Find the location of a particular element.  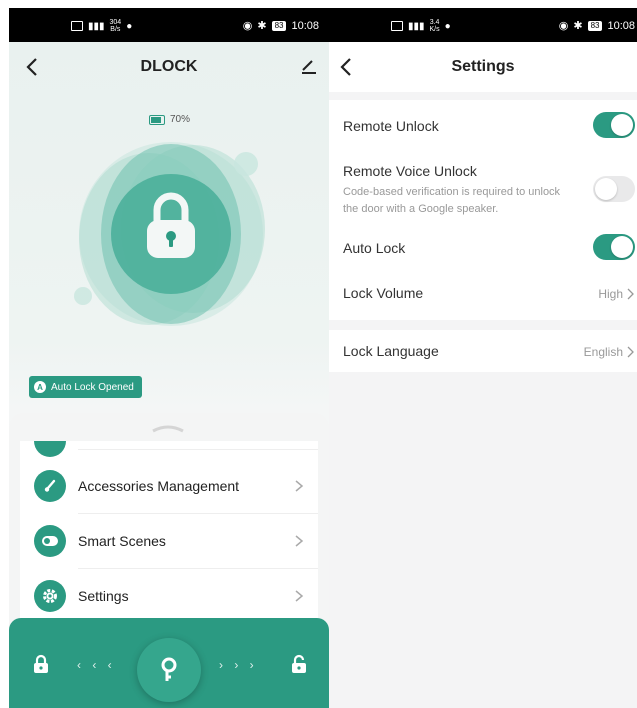

lock-illustration is located at coordinates (171, 234).